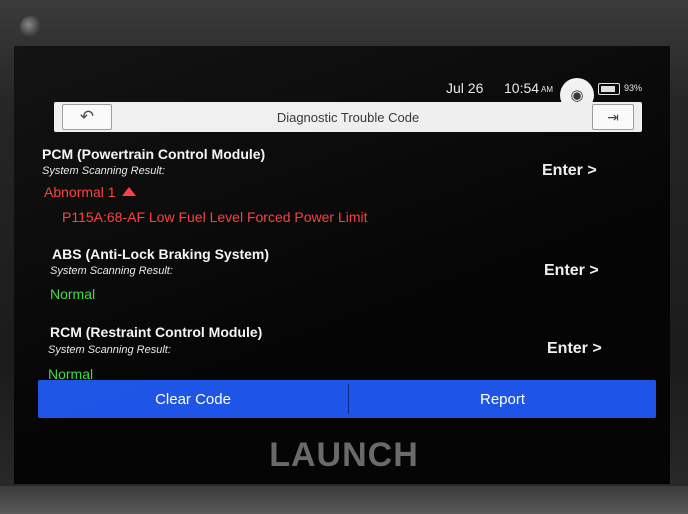 The image size is (688, 514). I want to click on title-bar: ↶ Diagnostic Trouble Code ⇥, so click(348, 117).